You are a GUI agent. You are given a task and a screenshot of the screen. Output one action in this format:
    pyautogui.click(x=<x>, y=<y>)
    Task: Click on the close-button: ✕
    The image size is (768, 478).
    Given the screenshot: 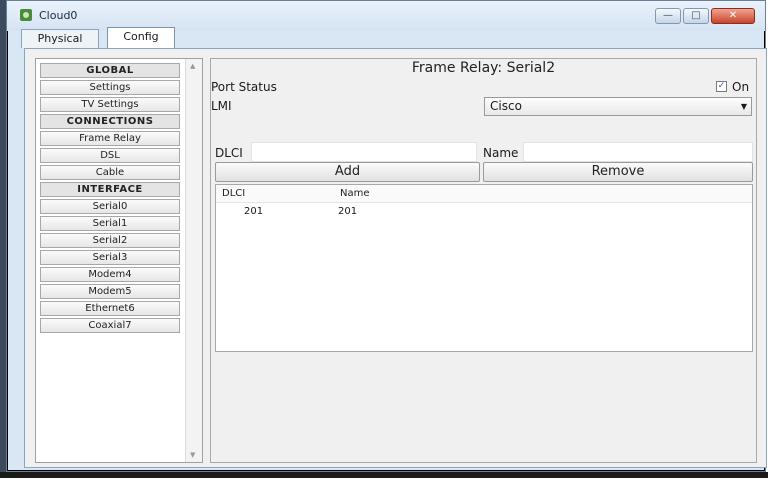 What is the action you would take?
    pyautogui.click(x=733, y=16)
    